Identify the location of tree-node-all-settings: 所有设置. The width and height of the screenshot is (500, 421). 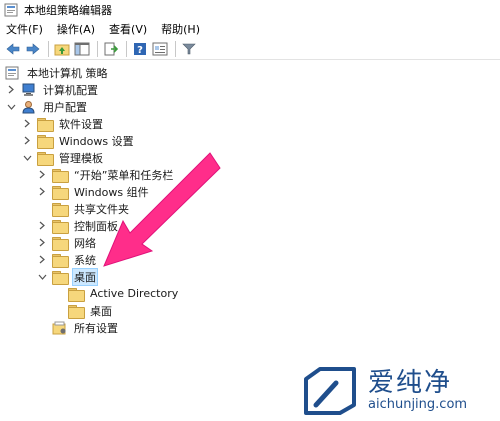
(78, 327).